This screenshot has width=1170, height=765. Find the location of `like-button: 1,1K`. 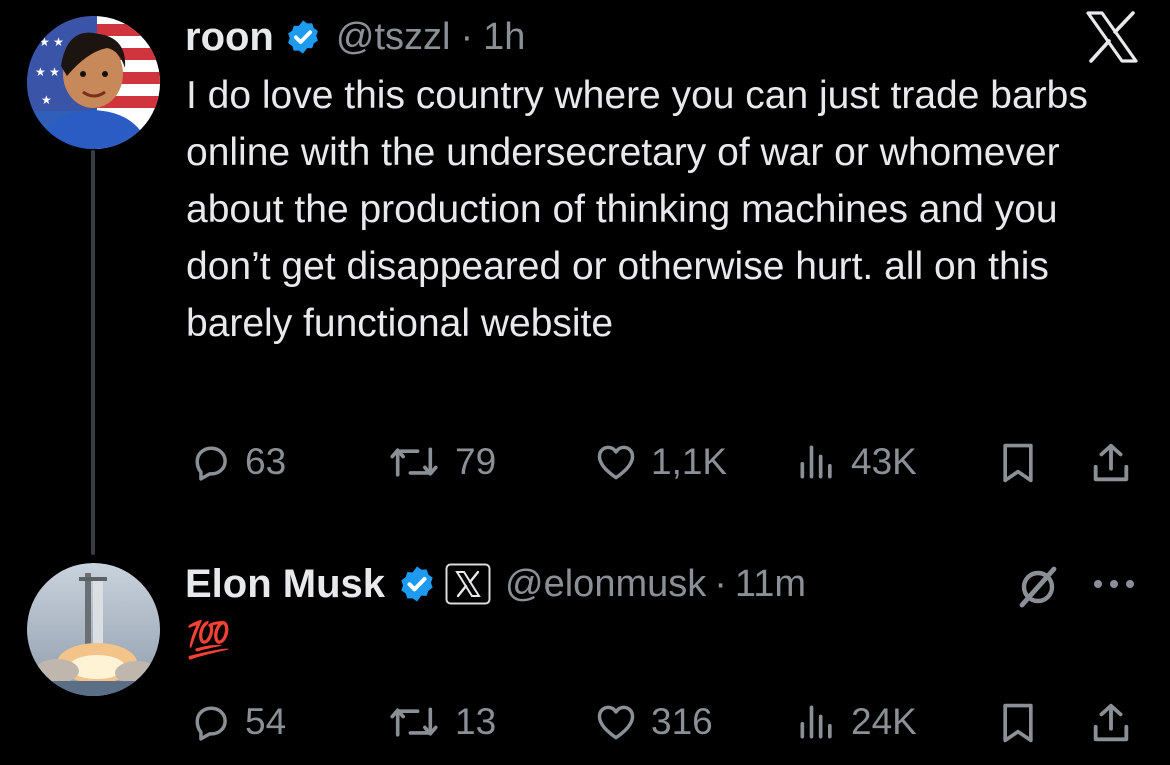

like-button: 1,1K is located at coordinates (660, 462).